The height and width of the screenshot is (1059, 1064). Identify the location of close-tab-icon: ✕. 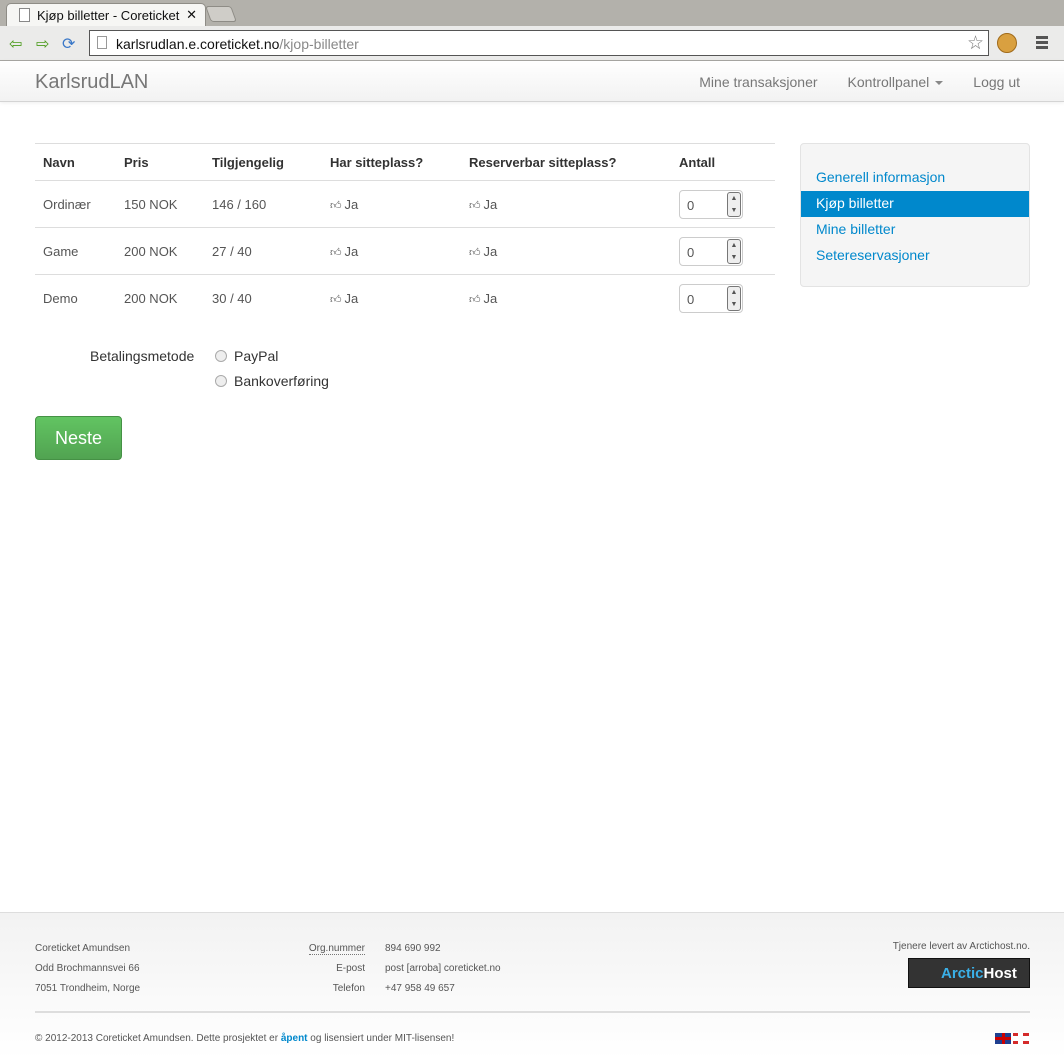
(190, 15).